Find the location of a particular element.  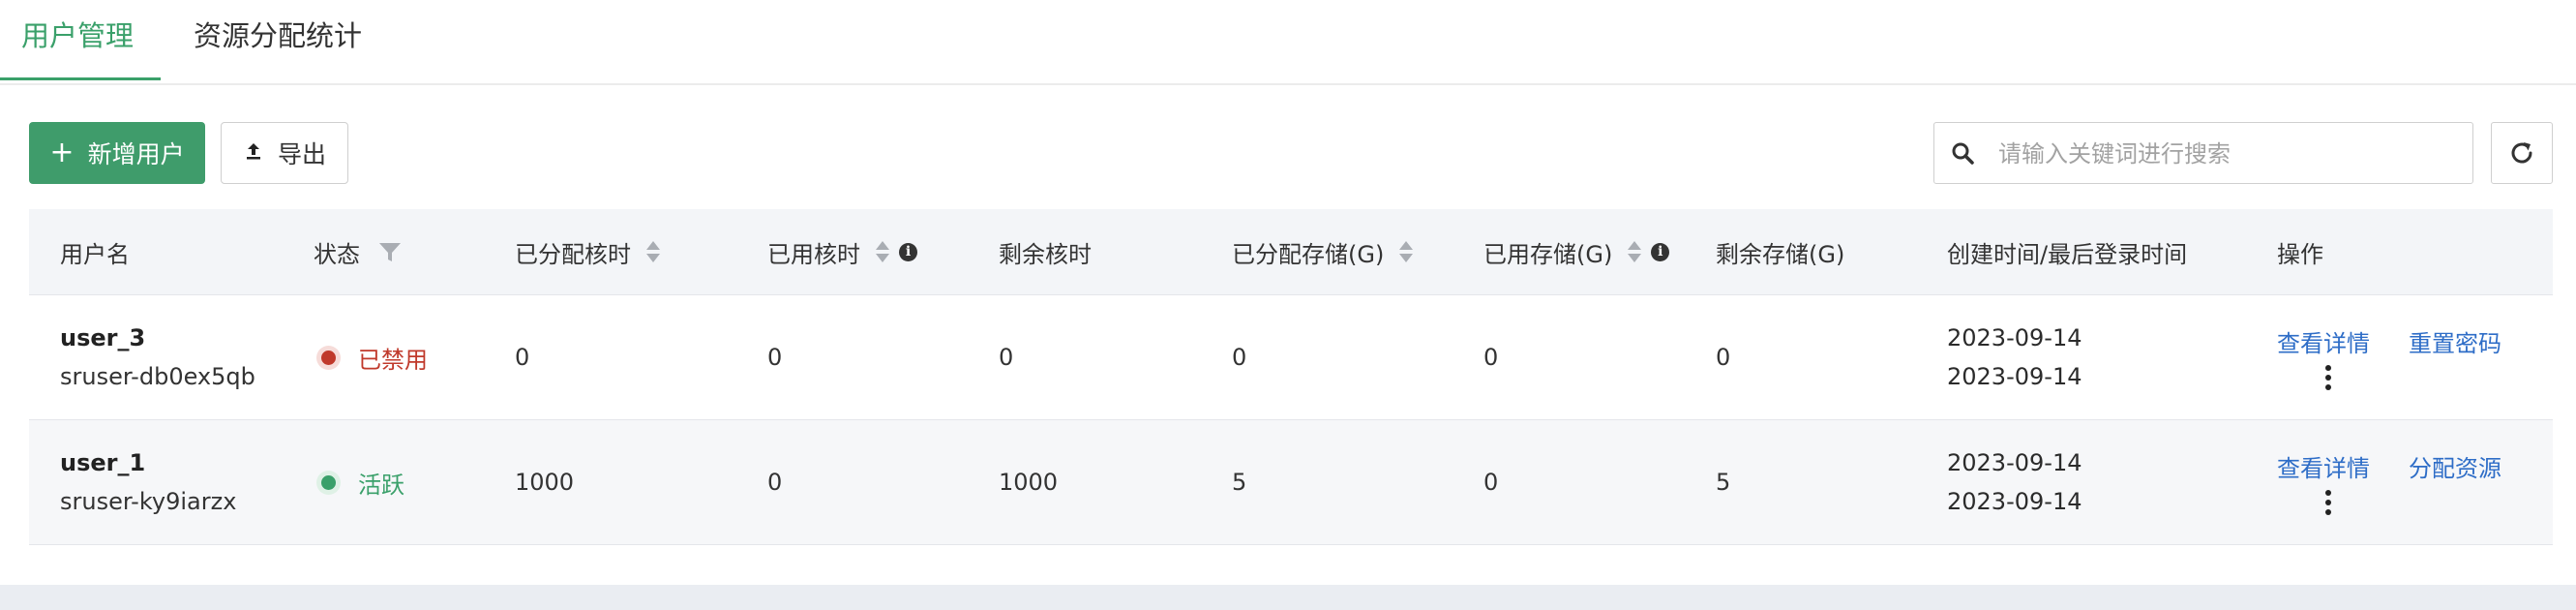

column-status: 状态 is located at coordinates (358, 251).